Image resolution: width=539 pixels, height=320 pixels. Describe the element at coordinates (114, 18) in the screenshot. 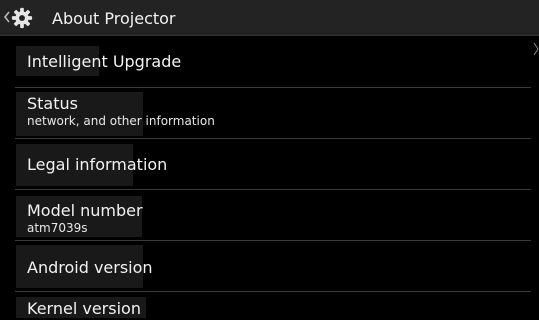

I see `page-title: About Projector` at that location.